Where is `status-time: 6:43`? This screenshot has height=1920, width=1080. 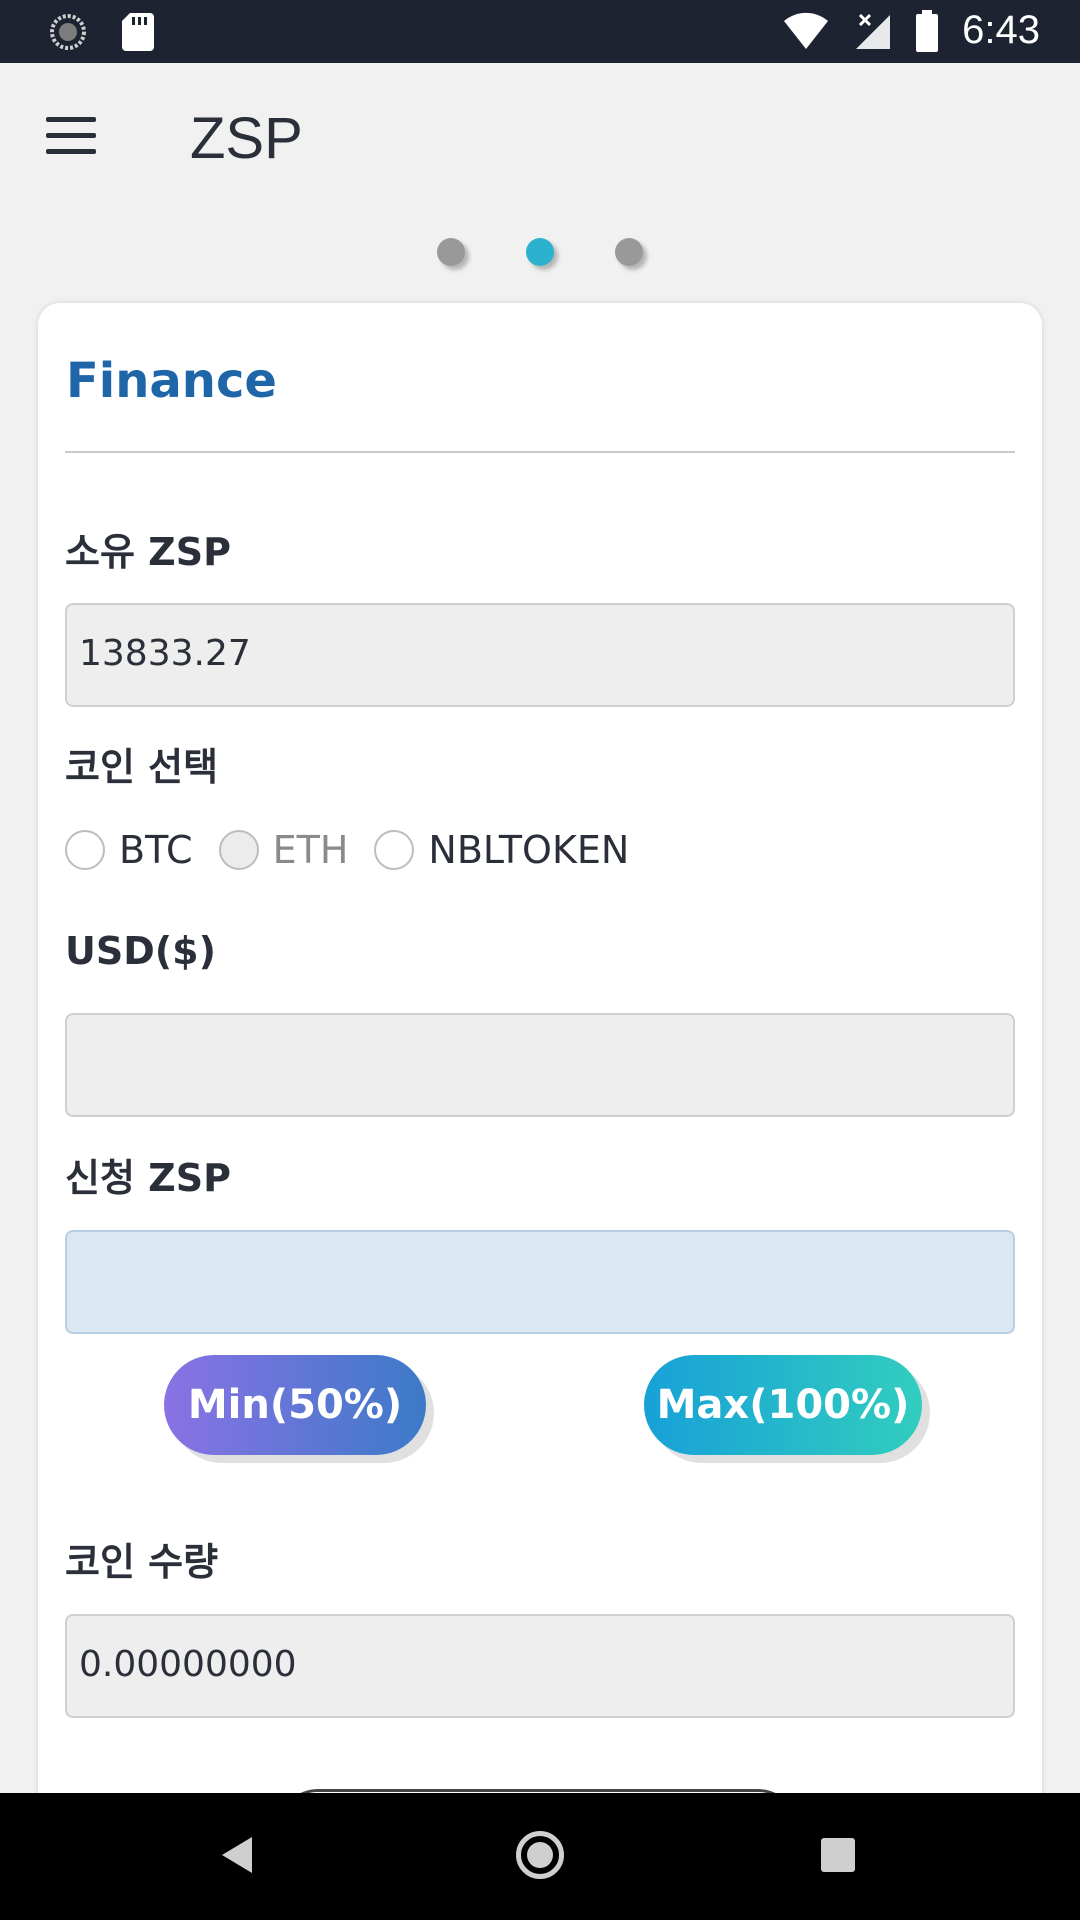 status-time: 6:43 is located at coordinates (1001, 30).